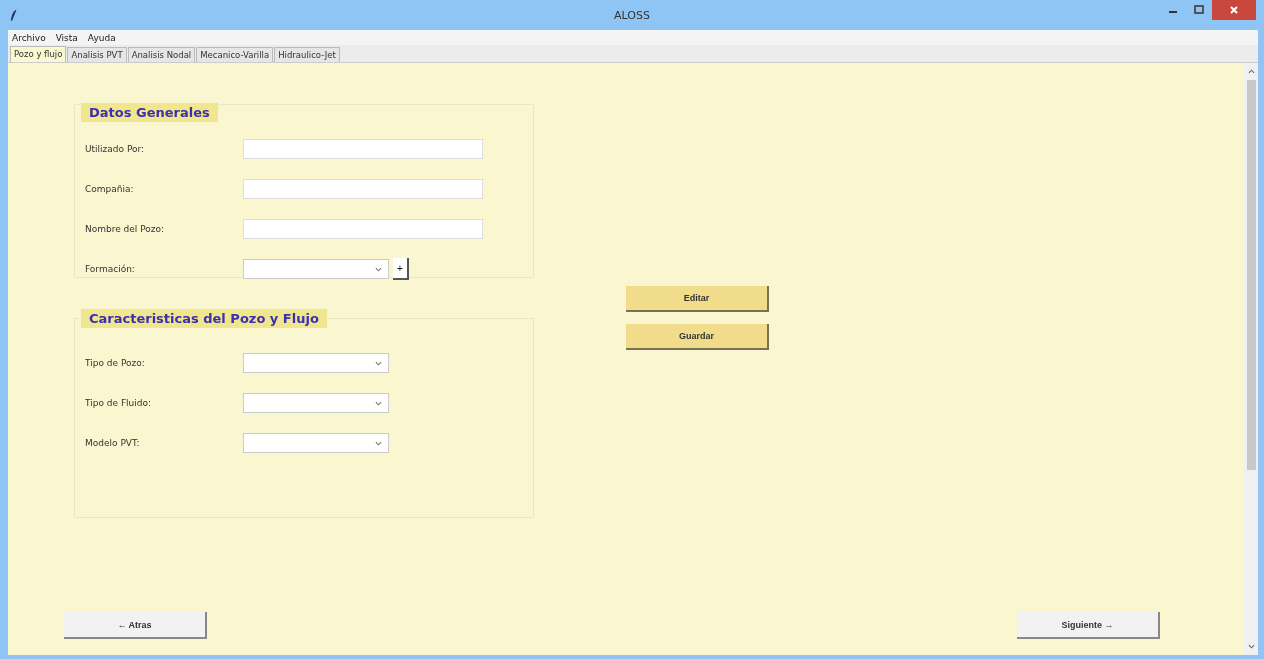 The image size is (1264, 659). What do you see at coordinates (307, 54) in the screenshot?
I see `tab: Hidraulico-Jet` at bounding box center [307, 54].